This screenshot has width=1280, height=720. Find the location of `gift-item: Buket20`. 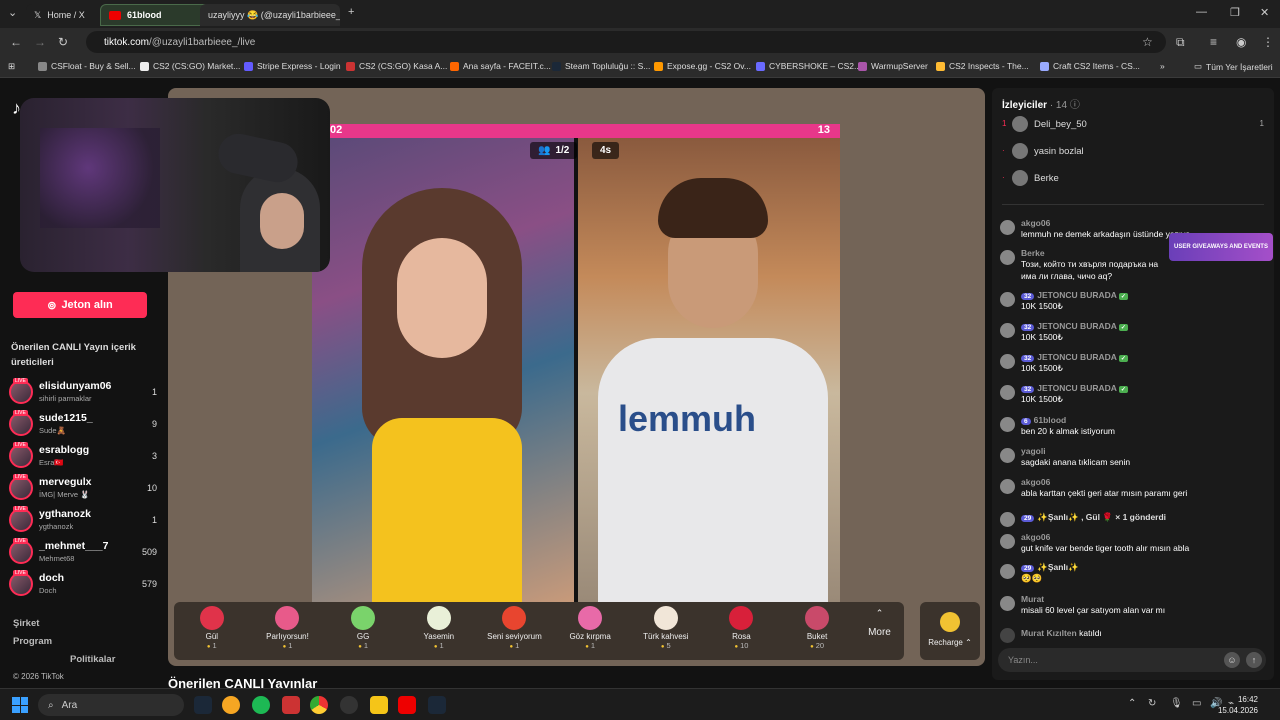

gift-item: Buket20 is located at coordinates (817, 631).